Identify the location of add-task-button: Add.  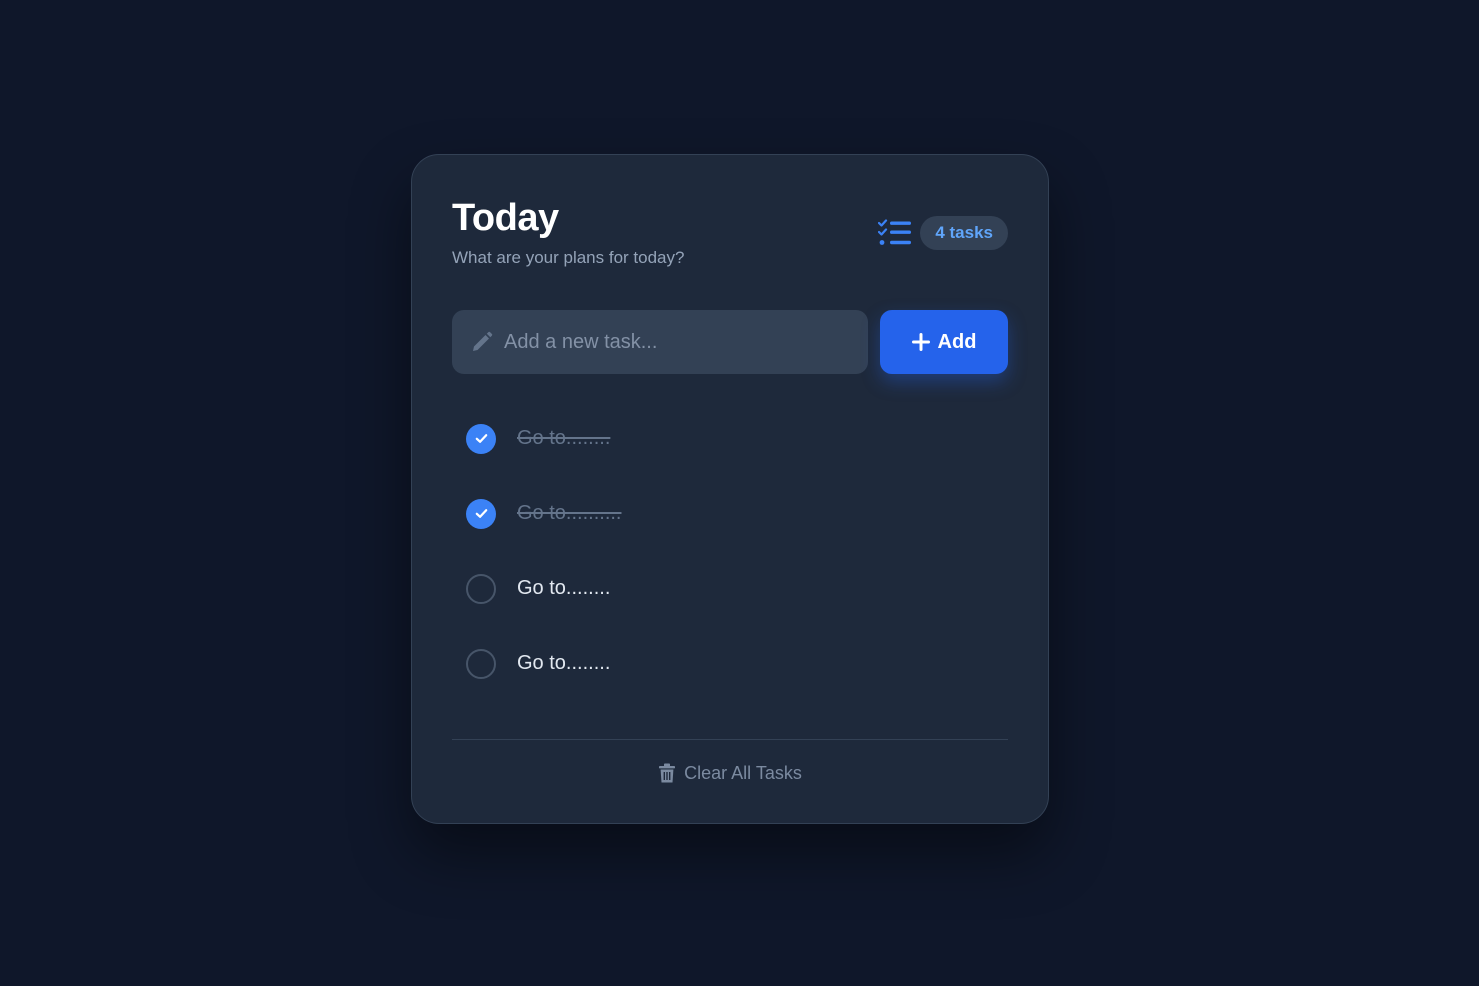
(944, 342).